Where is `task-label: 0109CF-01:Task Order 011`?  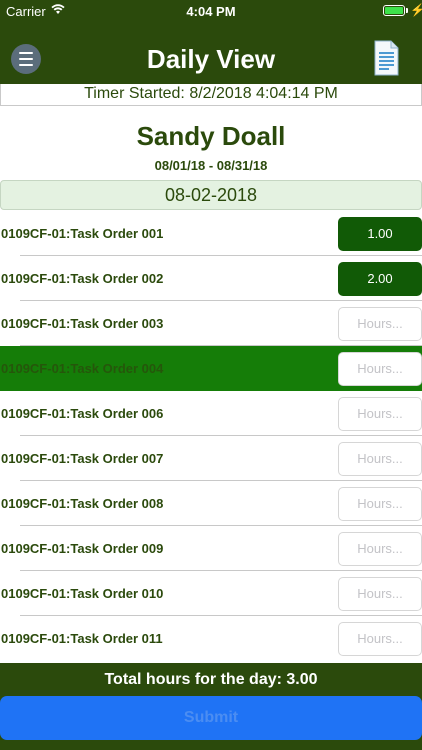
task-label: 0109CF-01:Task Order 011 is located at coordinates (82, 638).